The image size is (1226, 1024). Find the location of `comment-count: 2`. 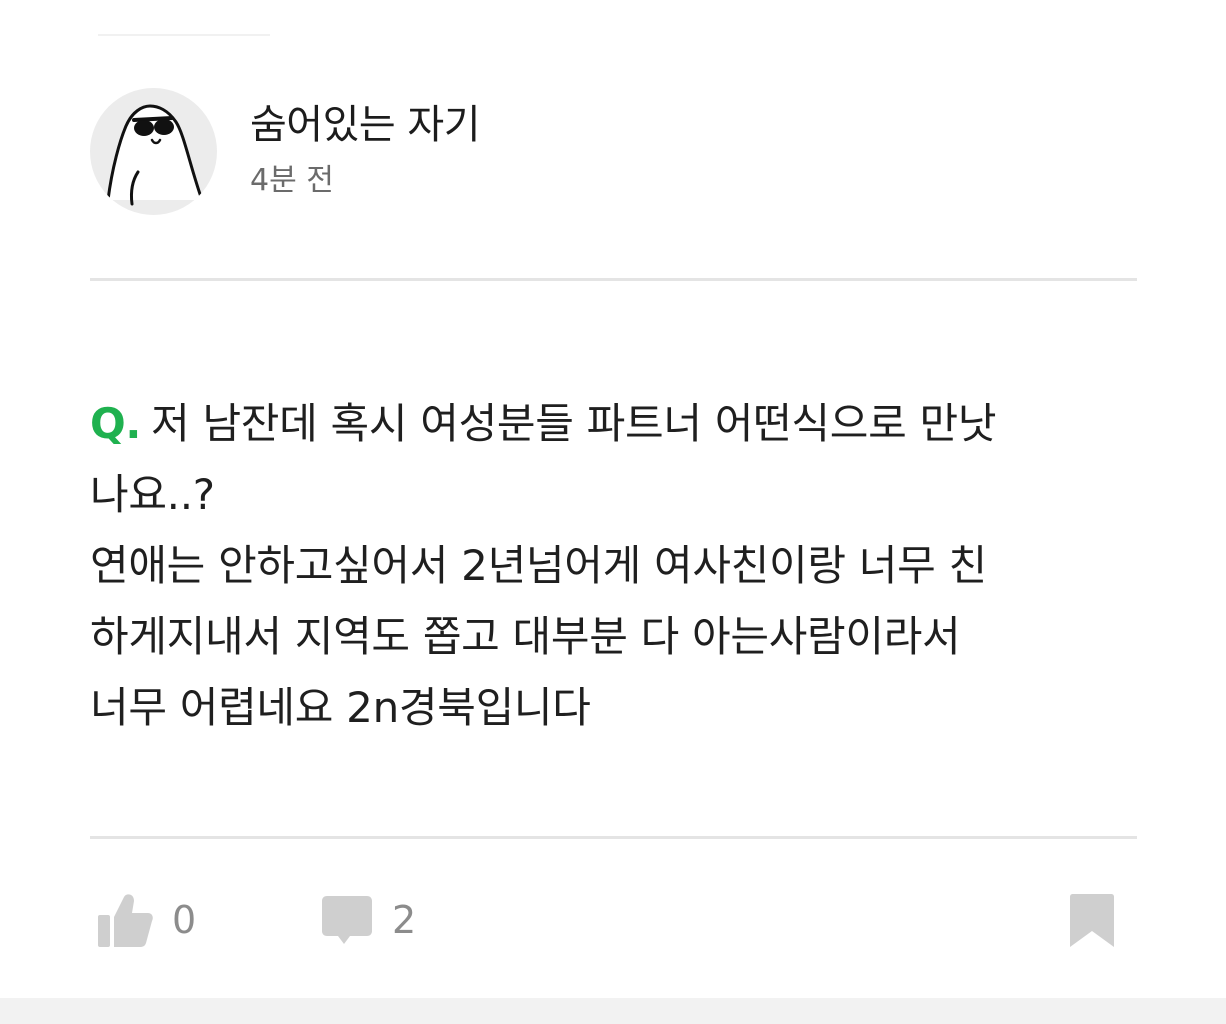

comment-count: 2 is located at coordinates (404, 920).